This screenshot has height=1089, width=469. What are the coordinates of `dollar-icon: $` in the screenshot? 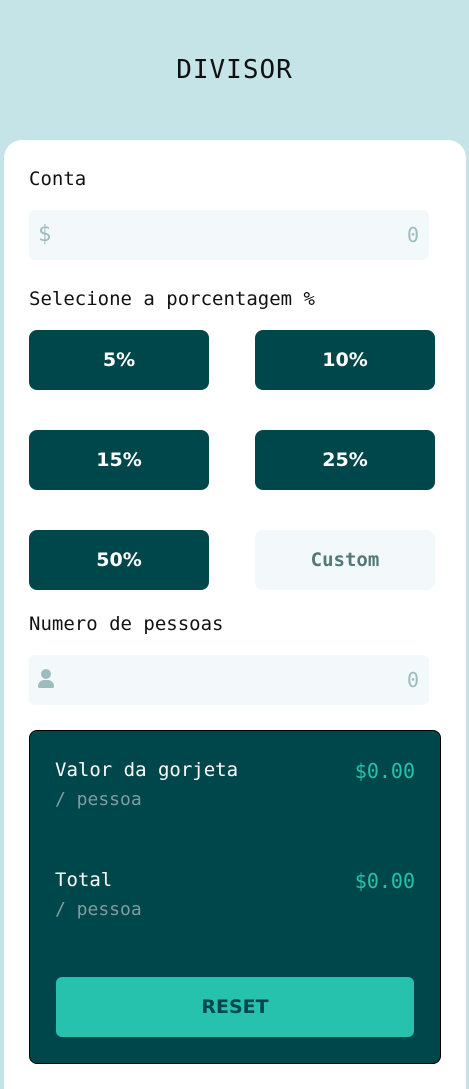 It's located at (45, 234).